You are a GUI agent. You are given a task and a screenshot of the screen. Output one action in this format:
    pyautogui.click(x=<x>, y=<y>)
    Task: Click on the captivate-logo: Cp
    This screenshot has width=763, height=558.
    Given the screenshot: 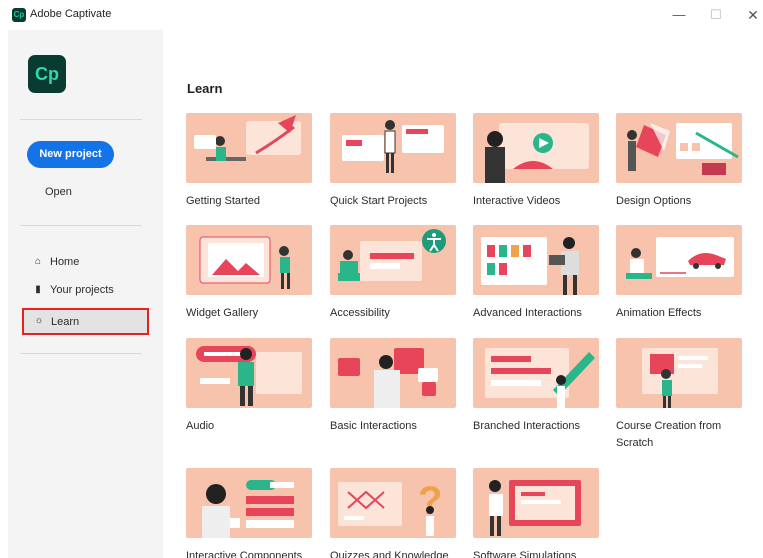 What is the action you would take?
    pyautogui.click(x=47, y=74)
    